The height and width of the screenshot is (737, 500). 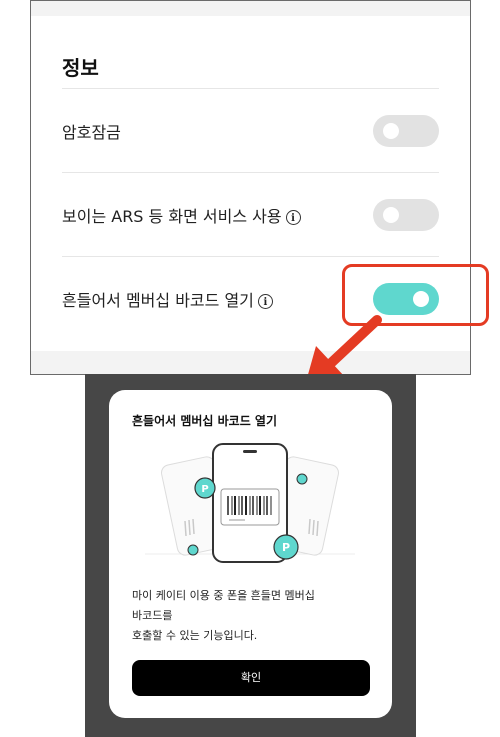 What do you see at coordinates (205, 421) in the screenshot?
I see `modal-title: 흔들어서 멤버십 바코드 열기` at bounding box center [205, 421].